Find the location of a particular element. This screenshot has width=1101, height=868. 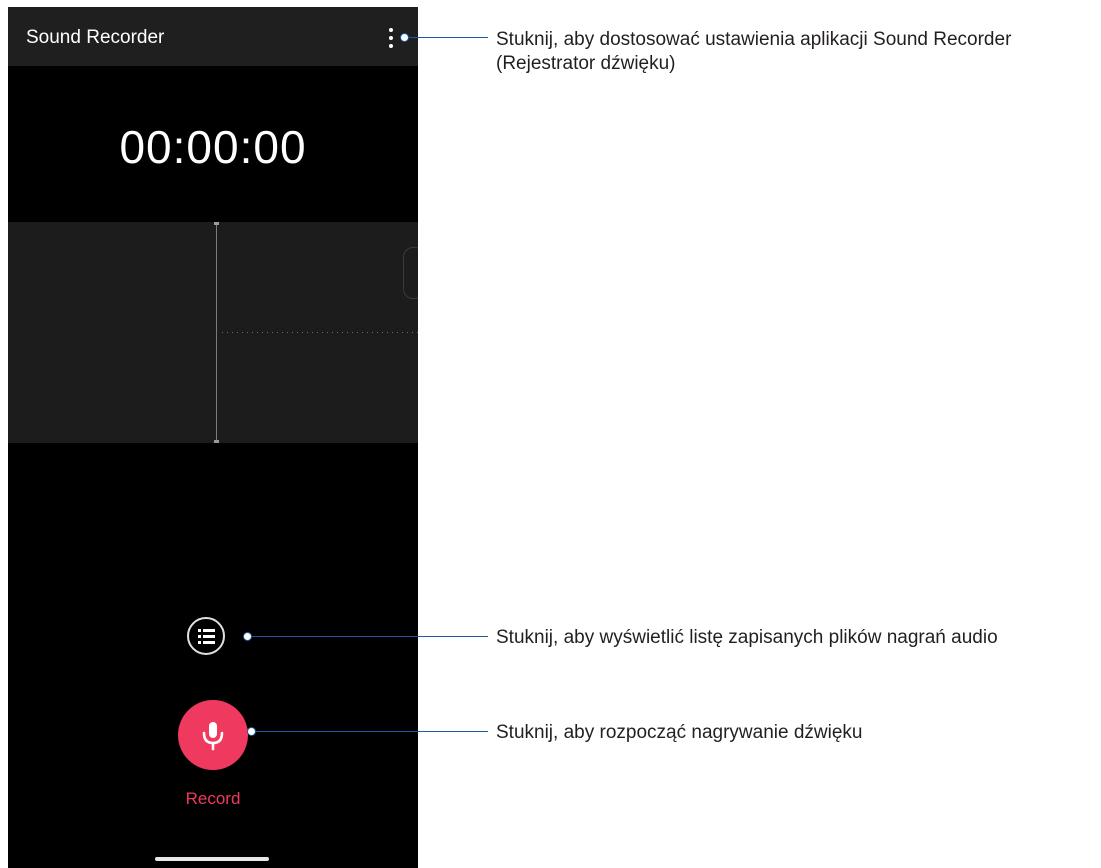

record-button is located at coordinates (213, 735).